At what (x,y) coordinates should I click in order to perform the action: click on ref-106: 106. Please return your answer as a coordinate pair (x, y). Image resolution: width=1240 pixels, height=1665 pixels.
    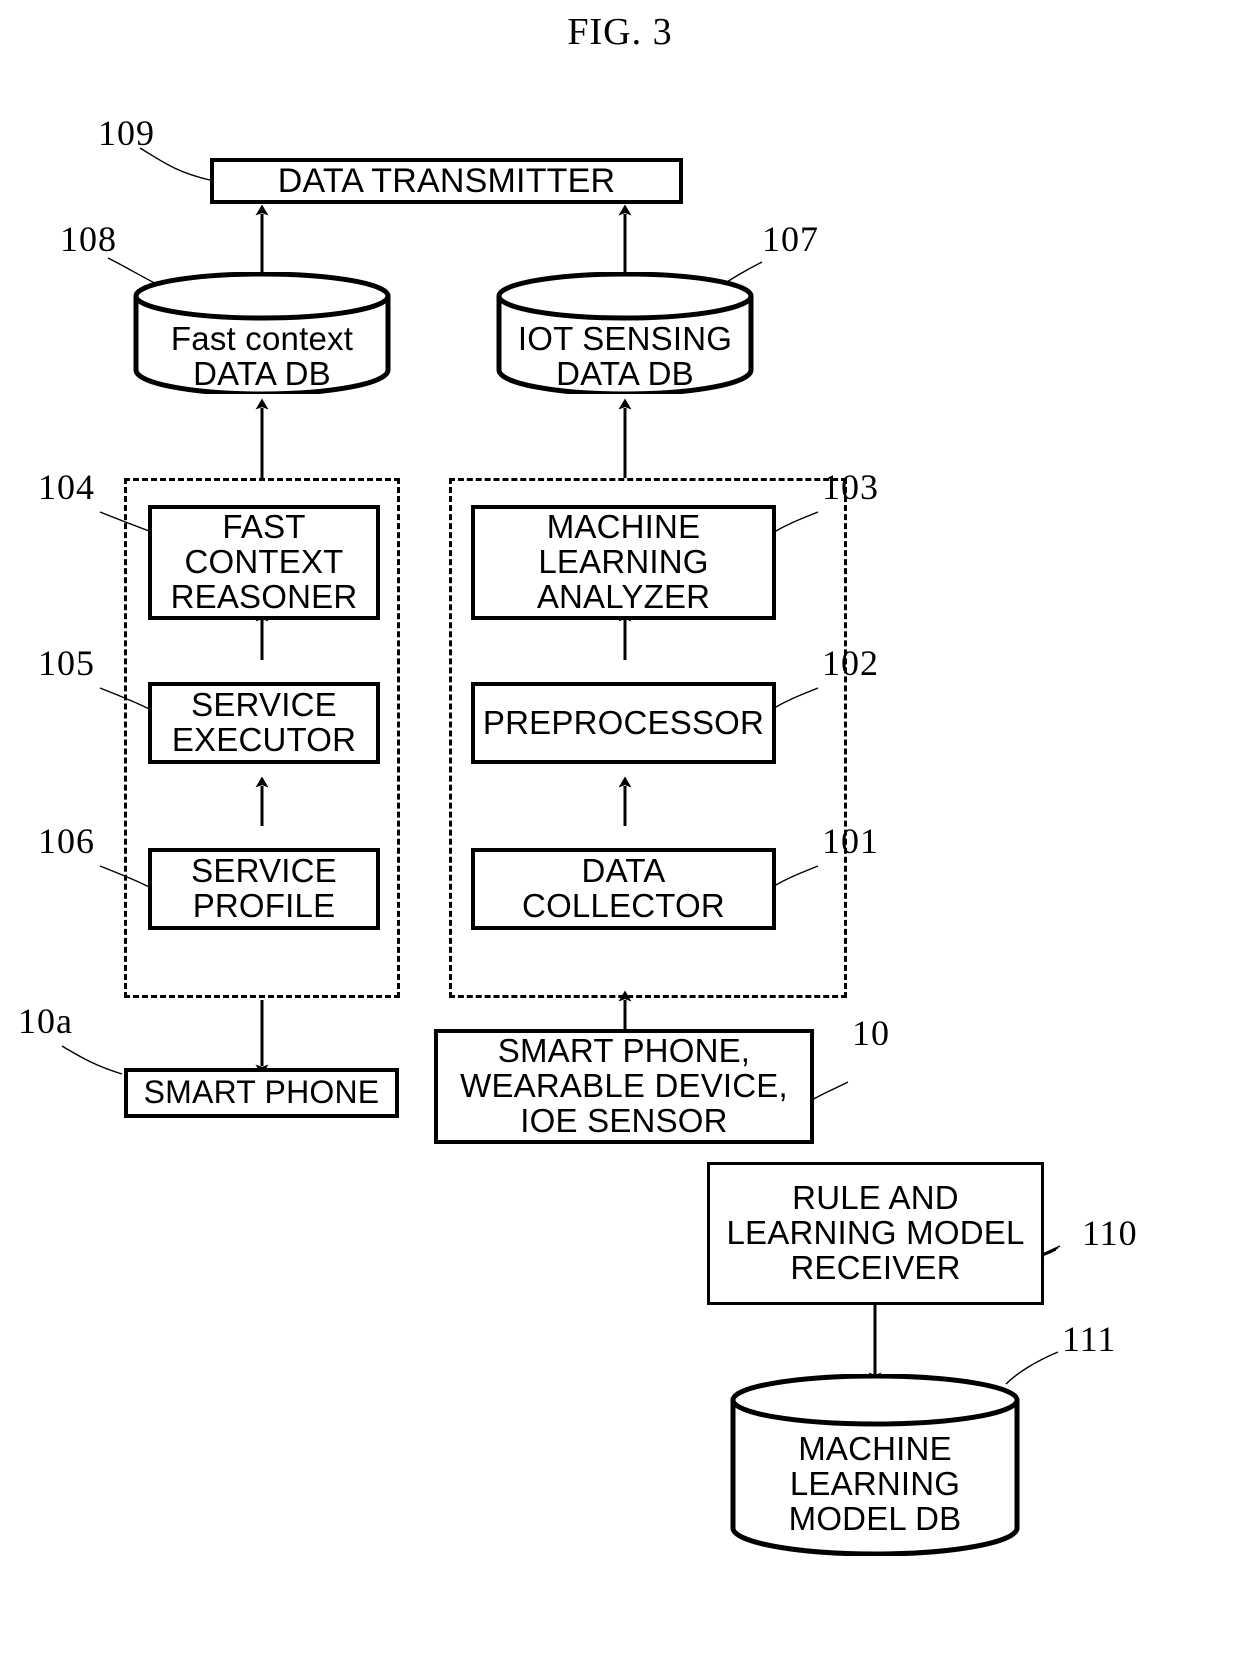
    Looking at the image, I should click on (66, 841).